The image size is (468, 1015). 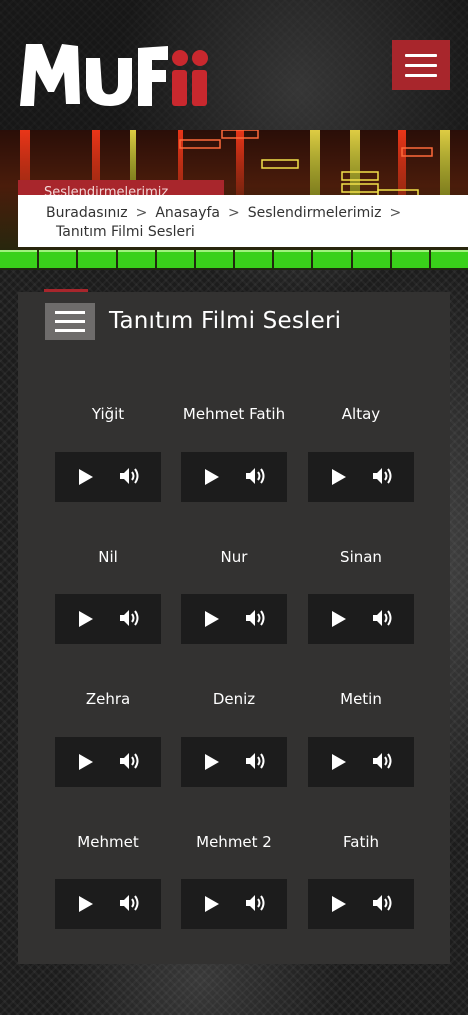 I want to click on page-title: Tanıtım Filmi Sesleri, so click(x=225, y=321).